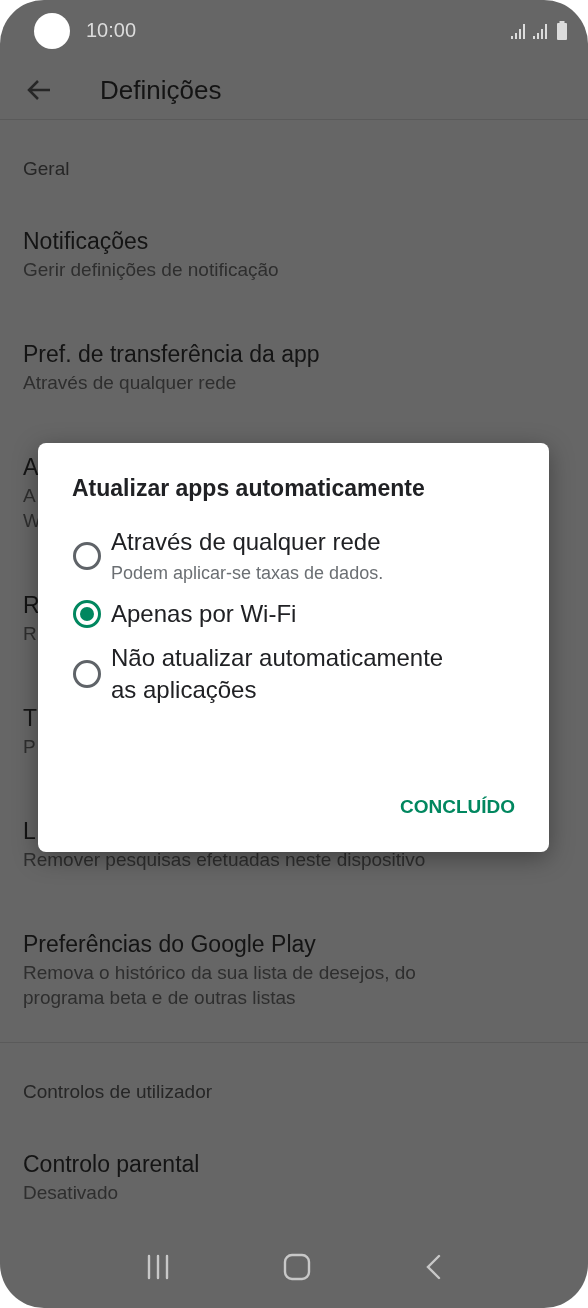  I want to click on setting-title: A, so click(31, 466).